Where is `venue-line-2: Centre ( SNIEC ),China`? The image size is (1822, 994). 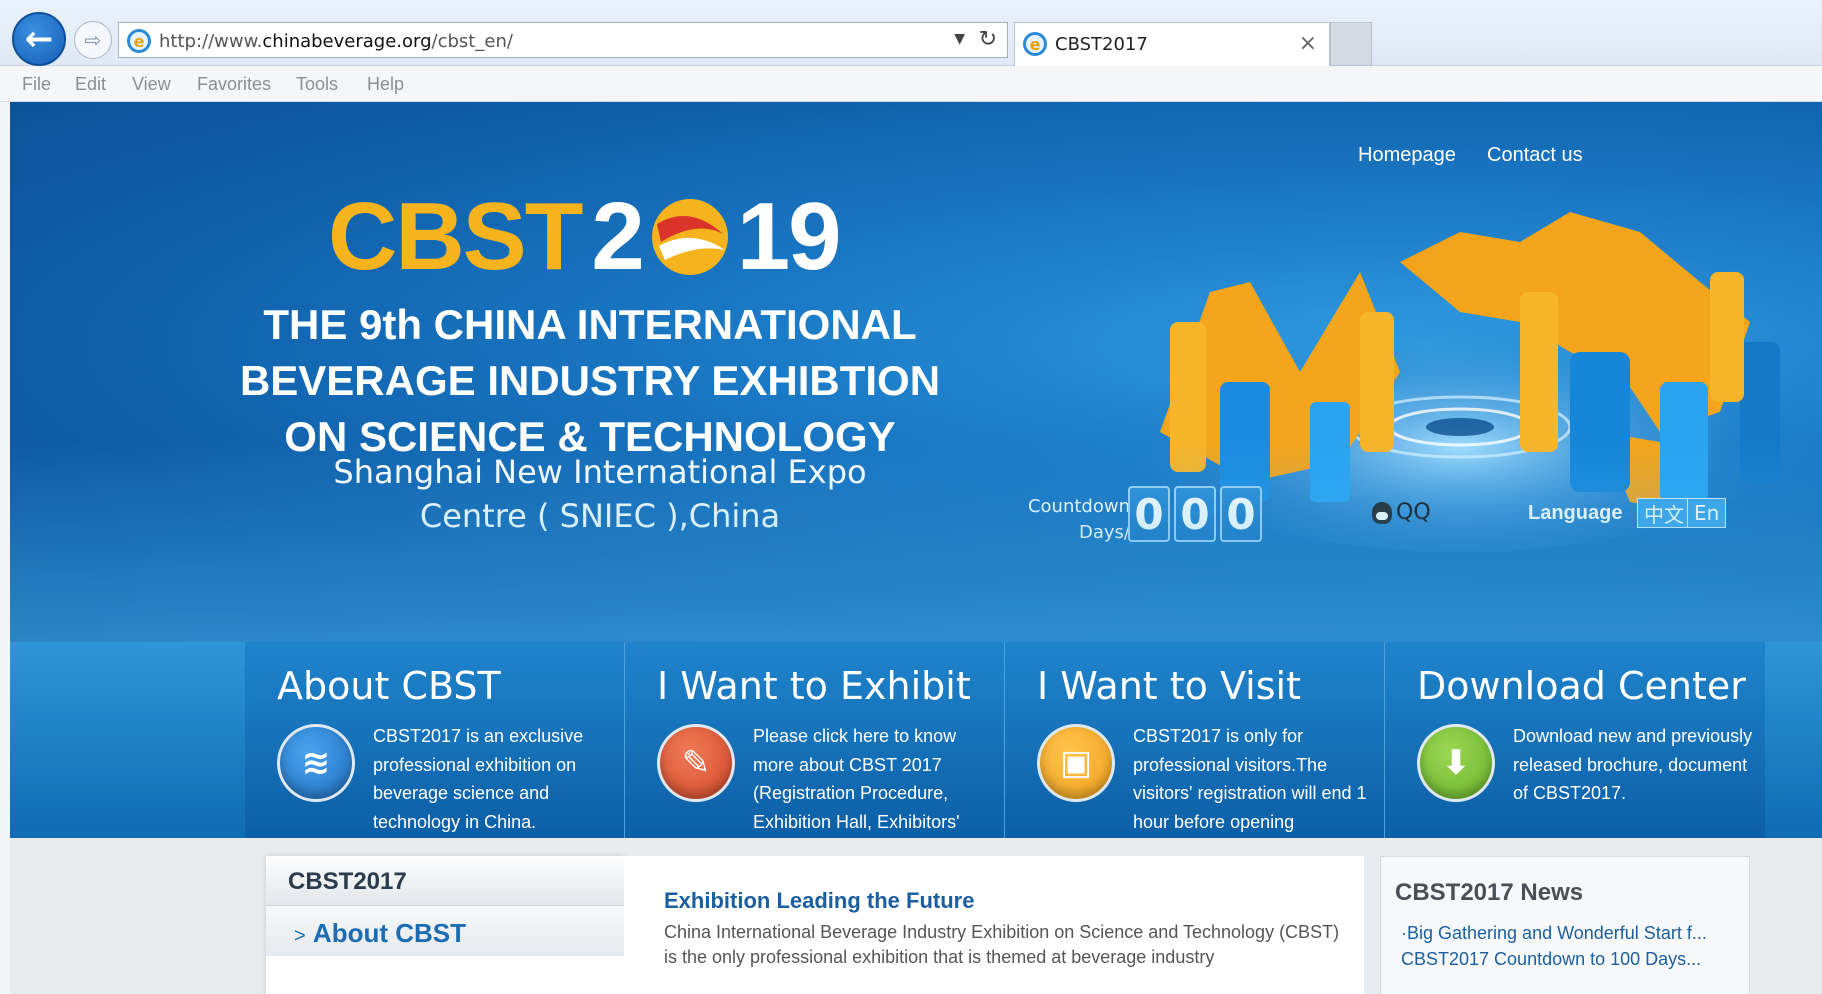
venue-line-2: Centre ( SNIEC ),China is located at coordinates (600, 516).